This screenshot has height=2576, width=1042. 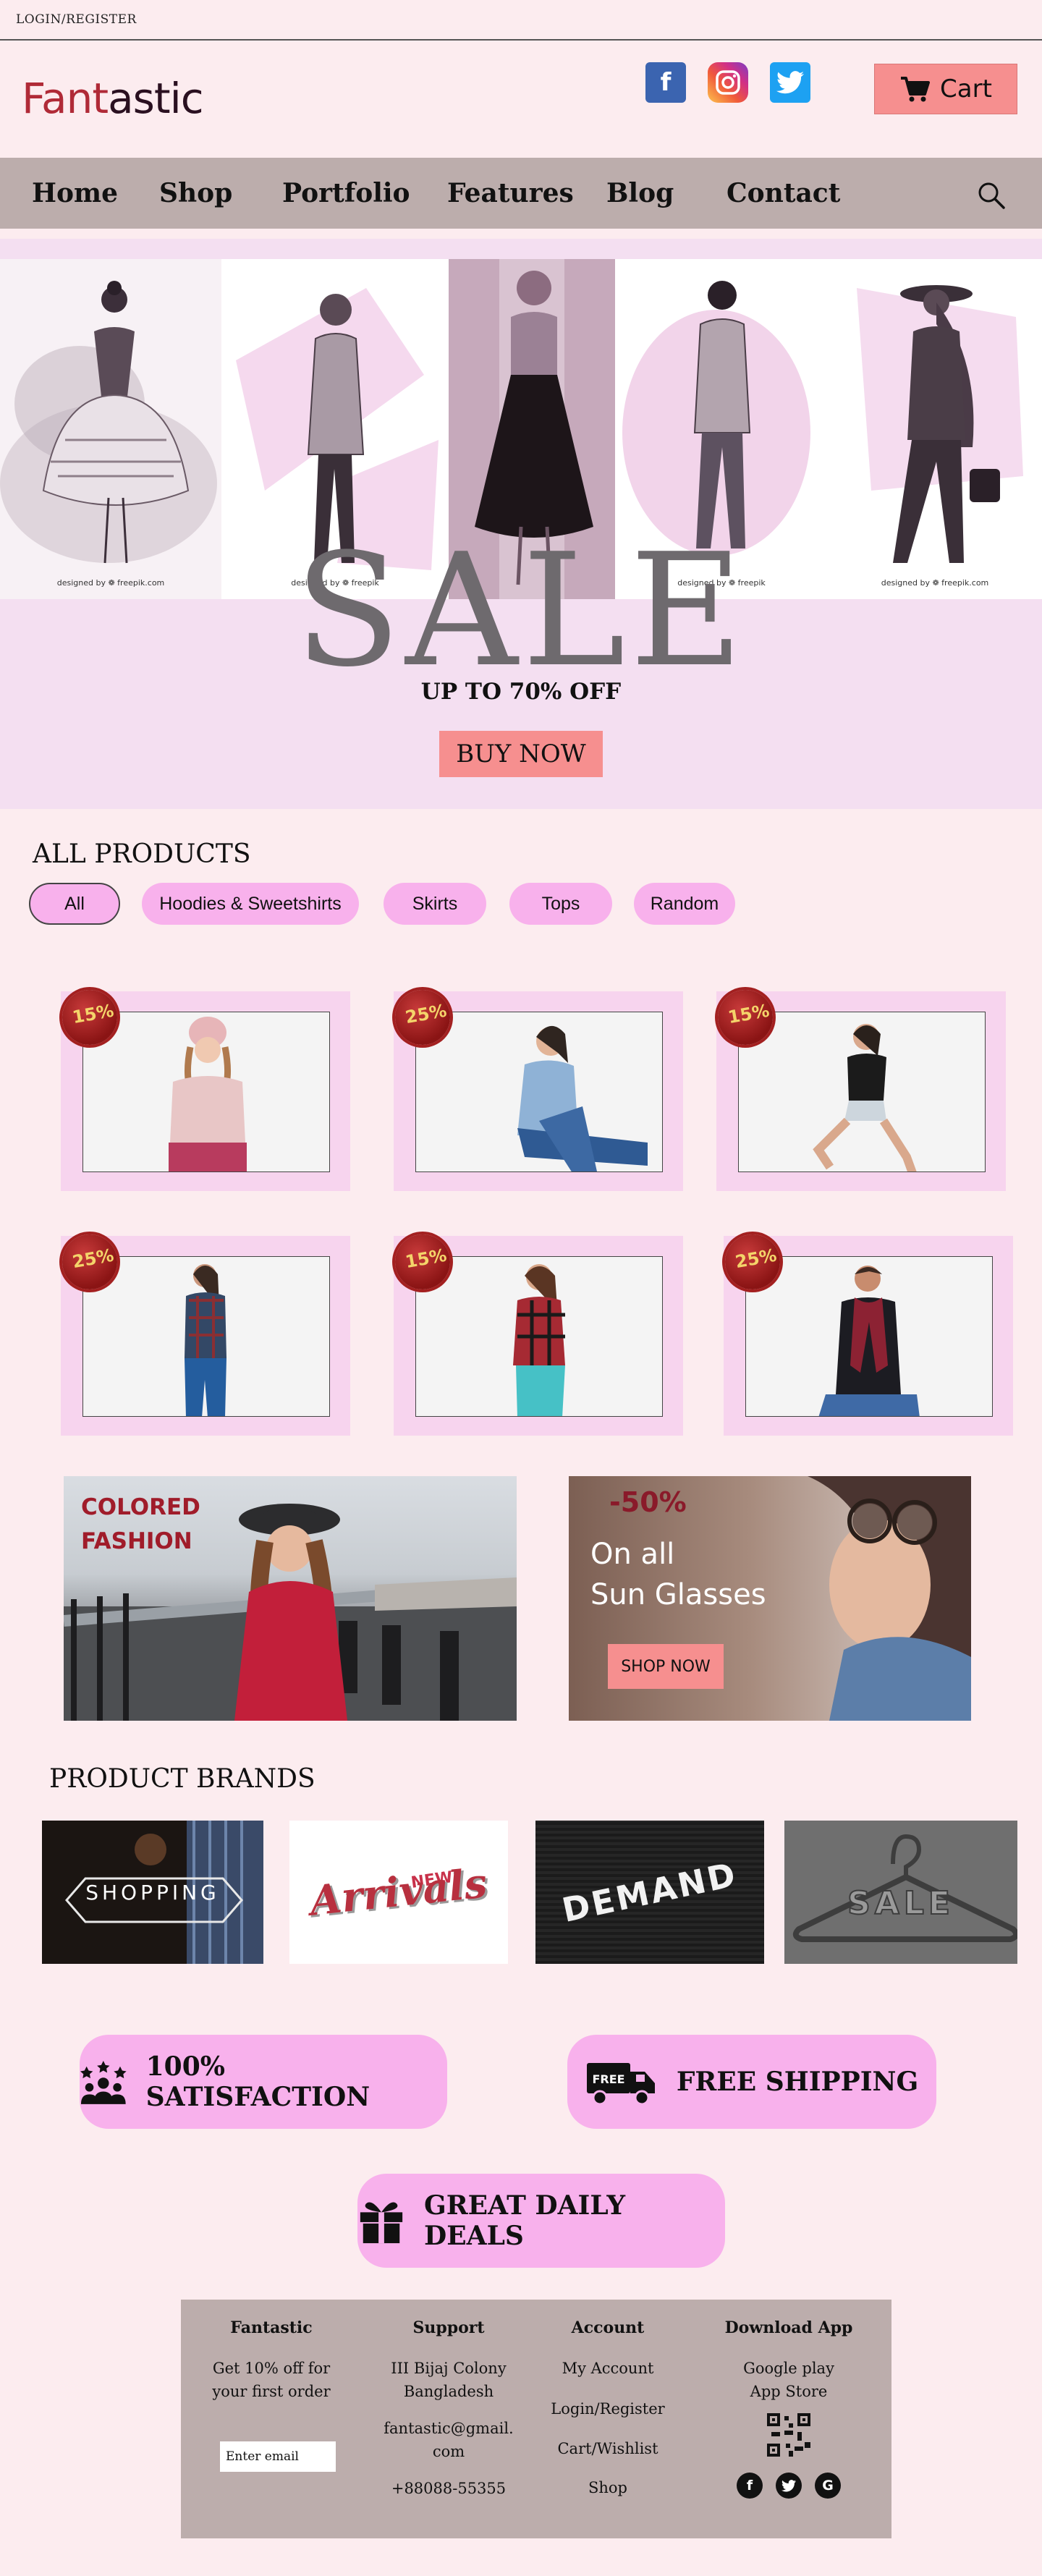 I want to click on footer-heading-fantastic: Fantastic, so click(x=271, y=2327).